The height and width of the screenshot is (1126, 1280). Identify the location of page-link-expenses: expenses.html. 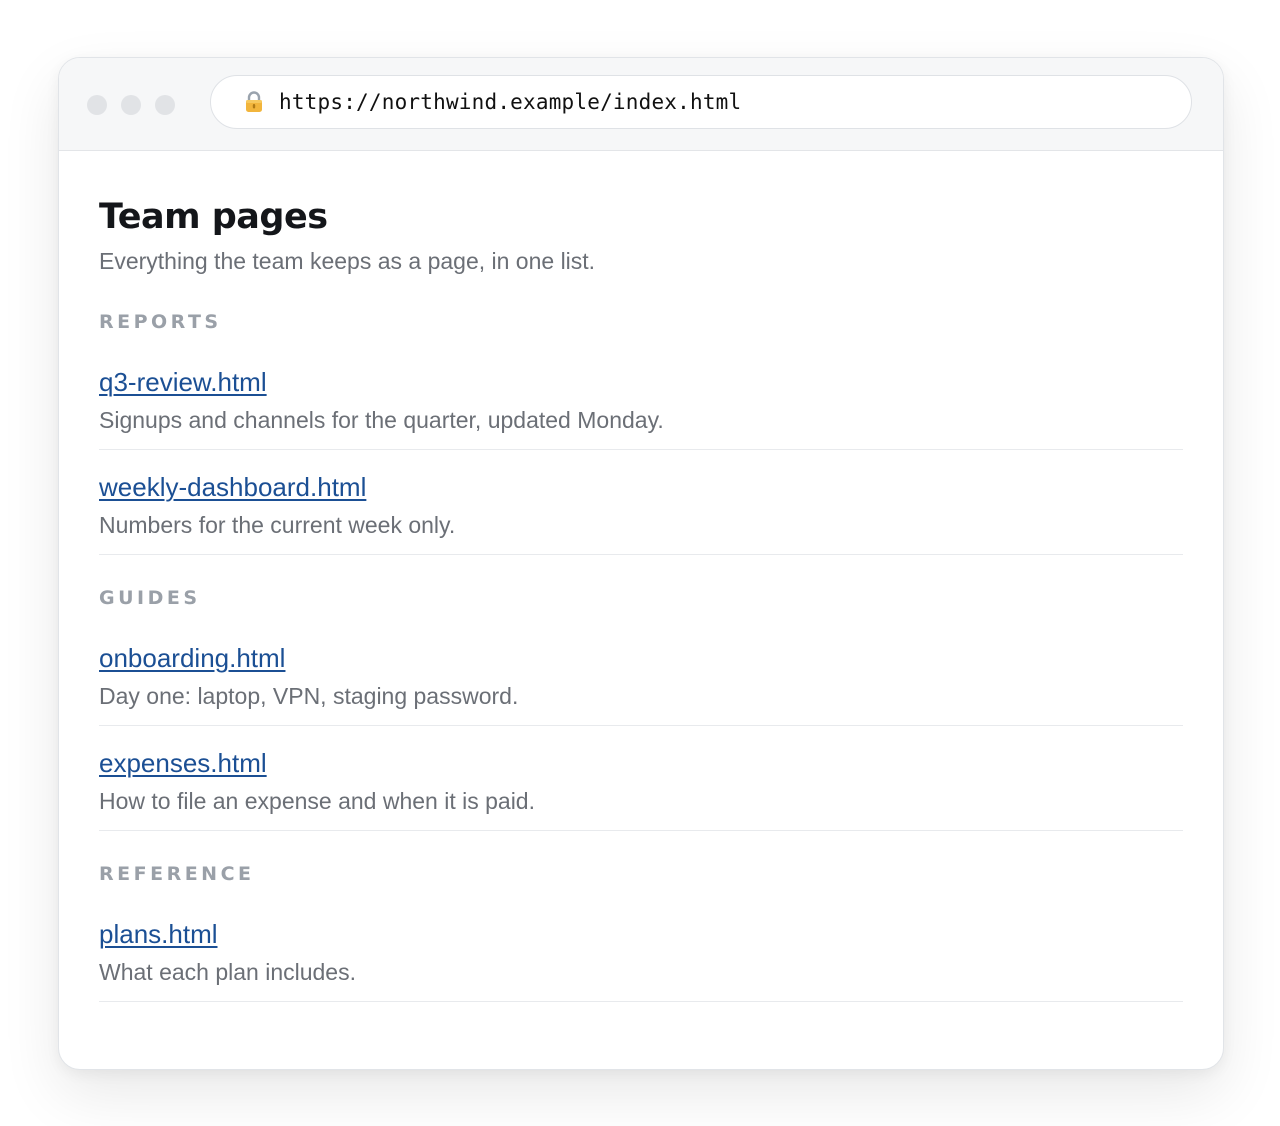
(183, 763).